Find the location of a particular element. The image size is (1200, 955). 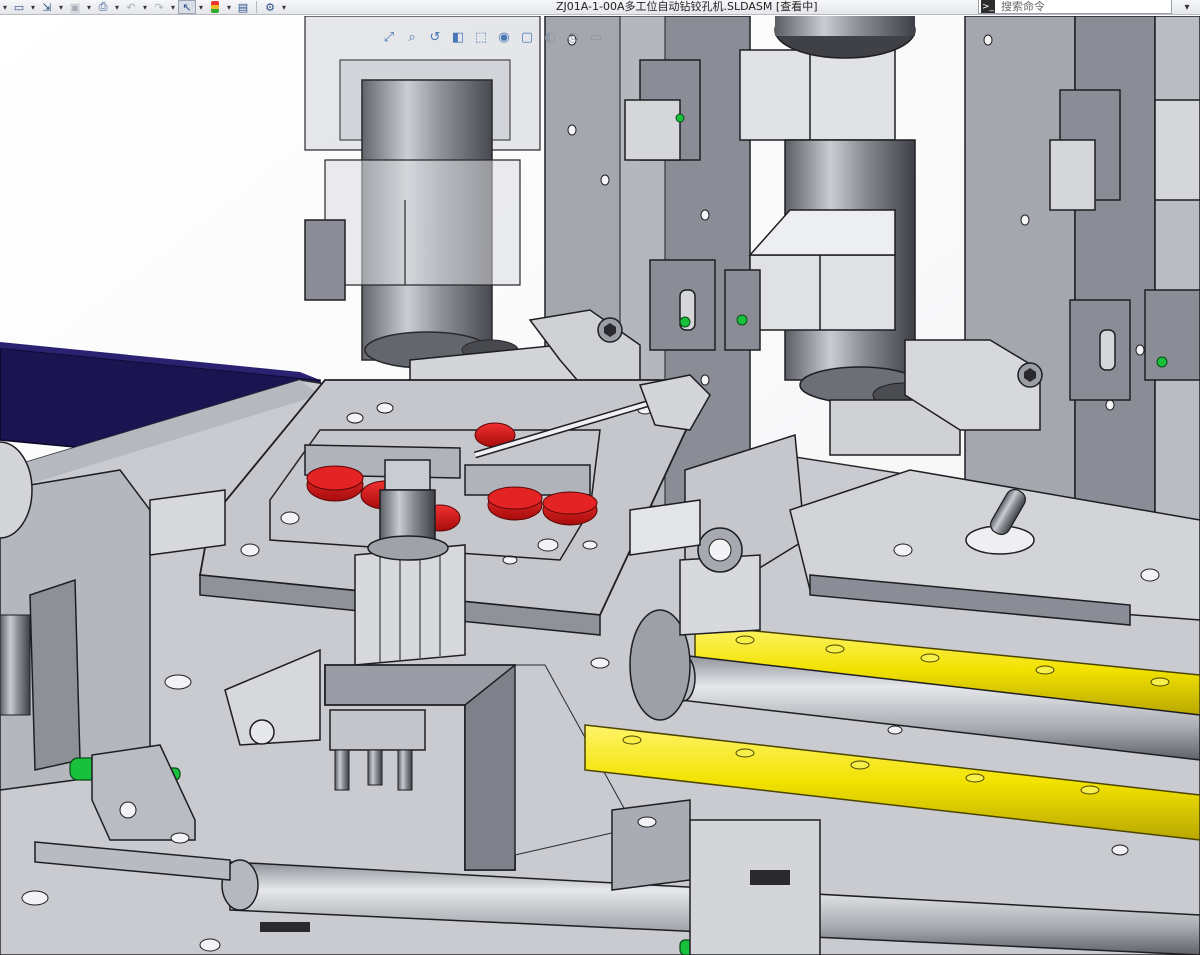

document-title: ZJ01A-1-00A多工位自动钻铰孔机.SLDASM [查看中] is located at coordinates (687, 6).